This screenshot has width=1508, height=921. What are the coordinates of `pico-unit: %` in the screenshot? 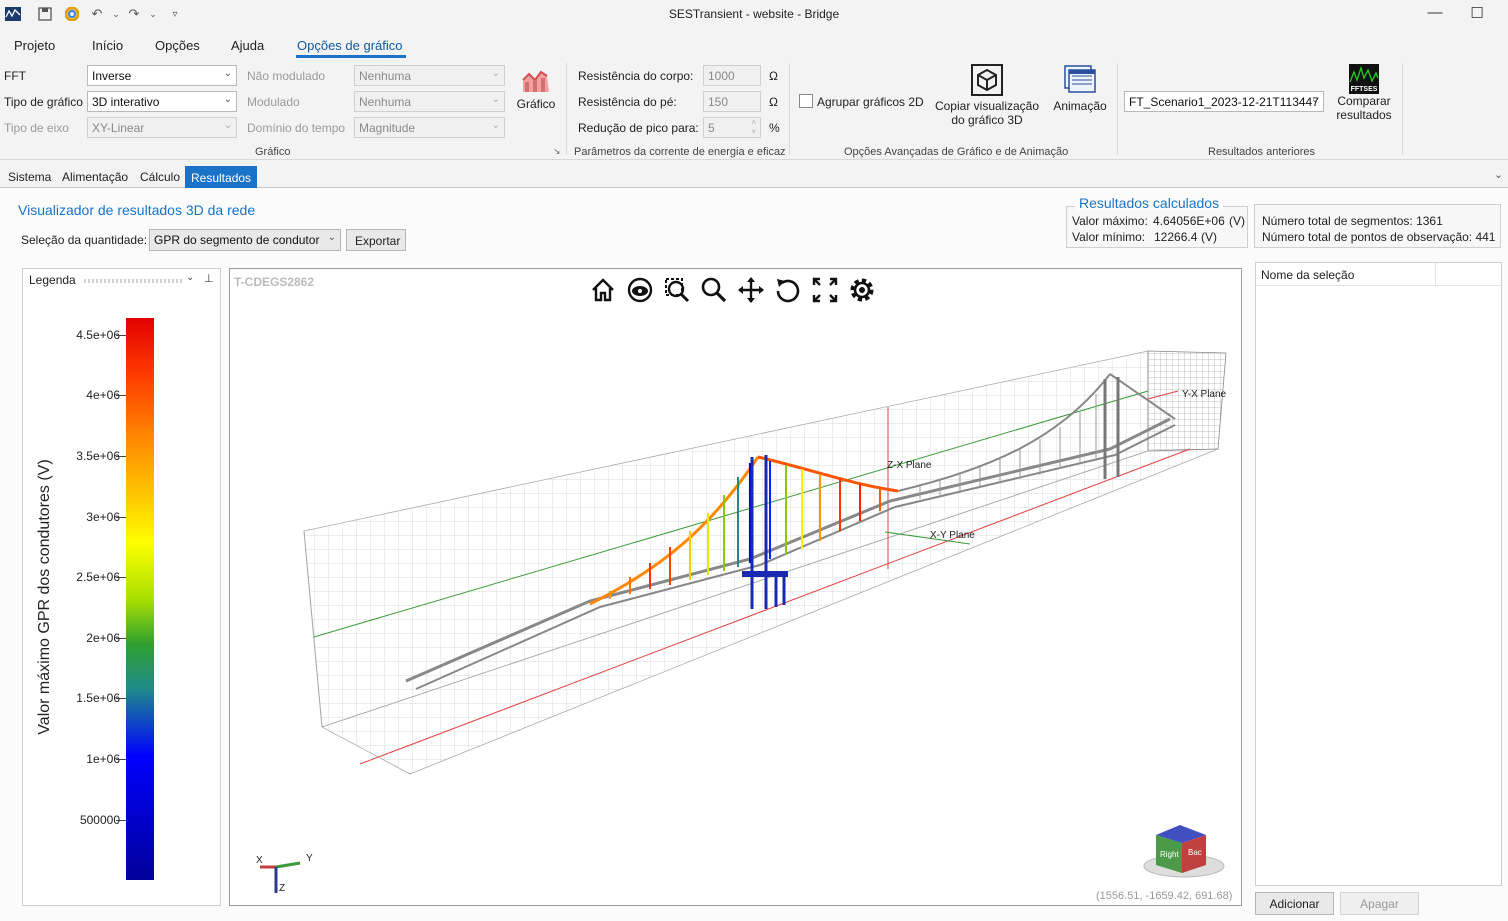 It's located at (774, 128).